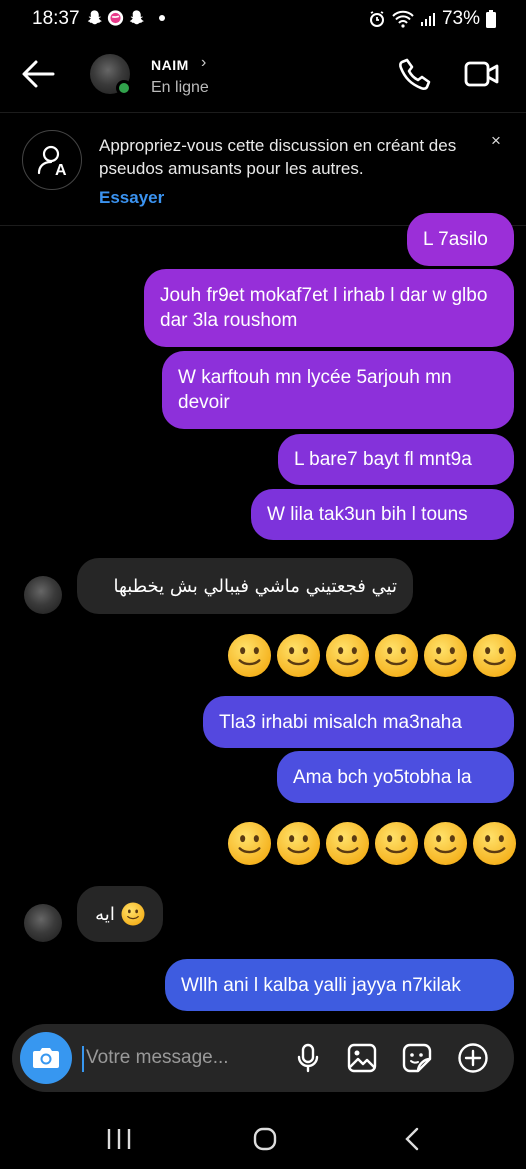 The image size is (526, 1169). What do you see at coordinates (124, 88) in the screenshot?
I see `online-indicator` at bounding box center [124, 88].